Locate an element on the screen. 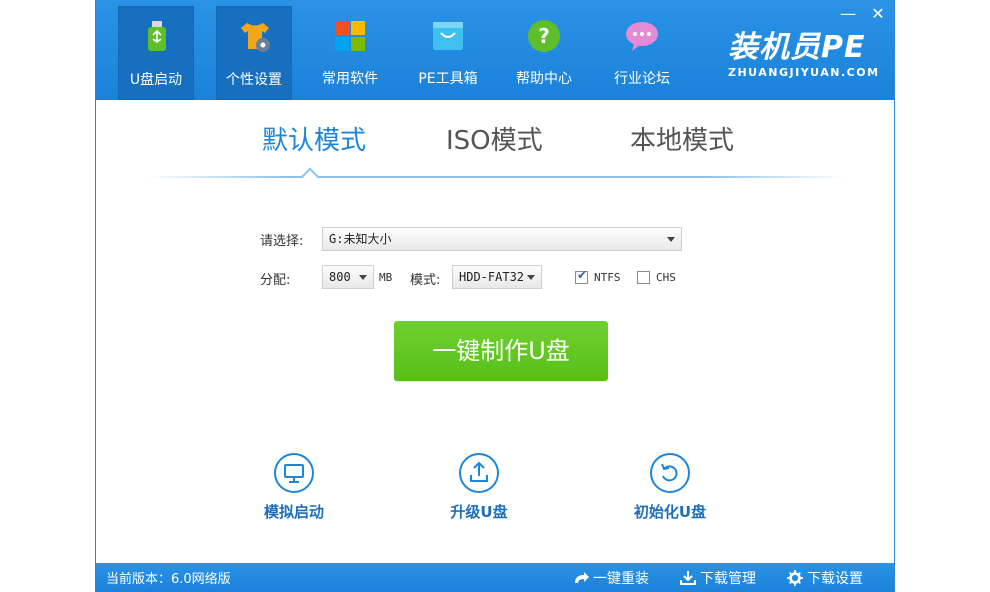 The width and height of the screenshot is (990, 592). gear-icon is located at coordinates (795, 578).